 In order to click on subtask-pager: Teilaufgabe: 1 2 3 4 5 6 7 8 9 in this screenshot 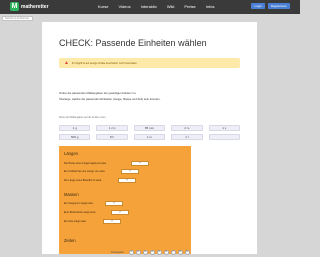, I will do `click(150, 252)`.